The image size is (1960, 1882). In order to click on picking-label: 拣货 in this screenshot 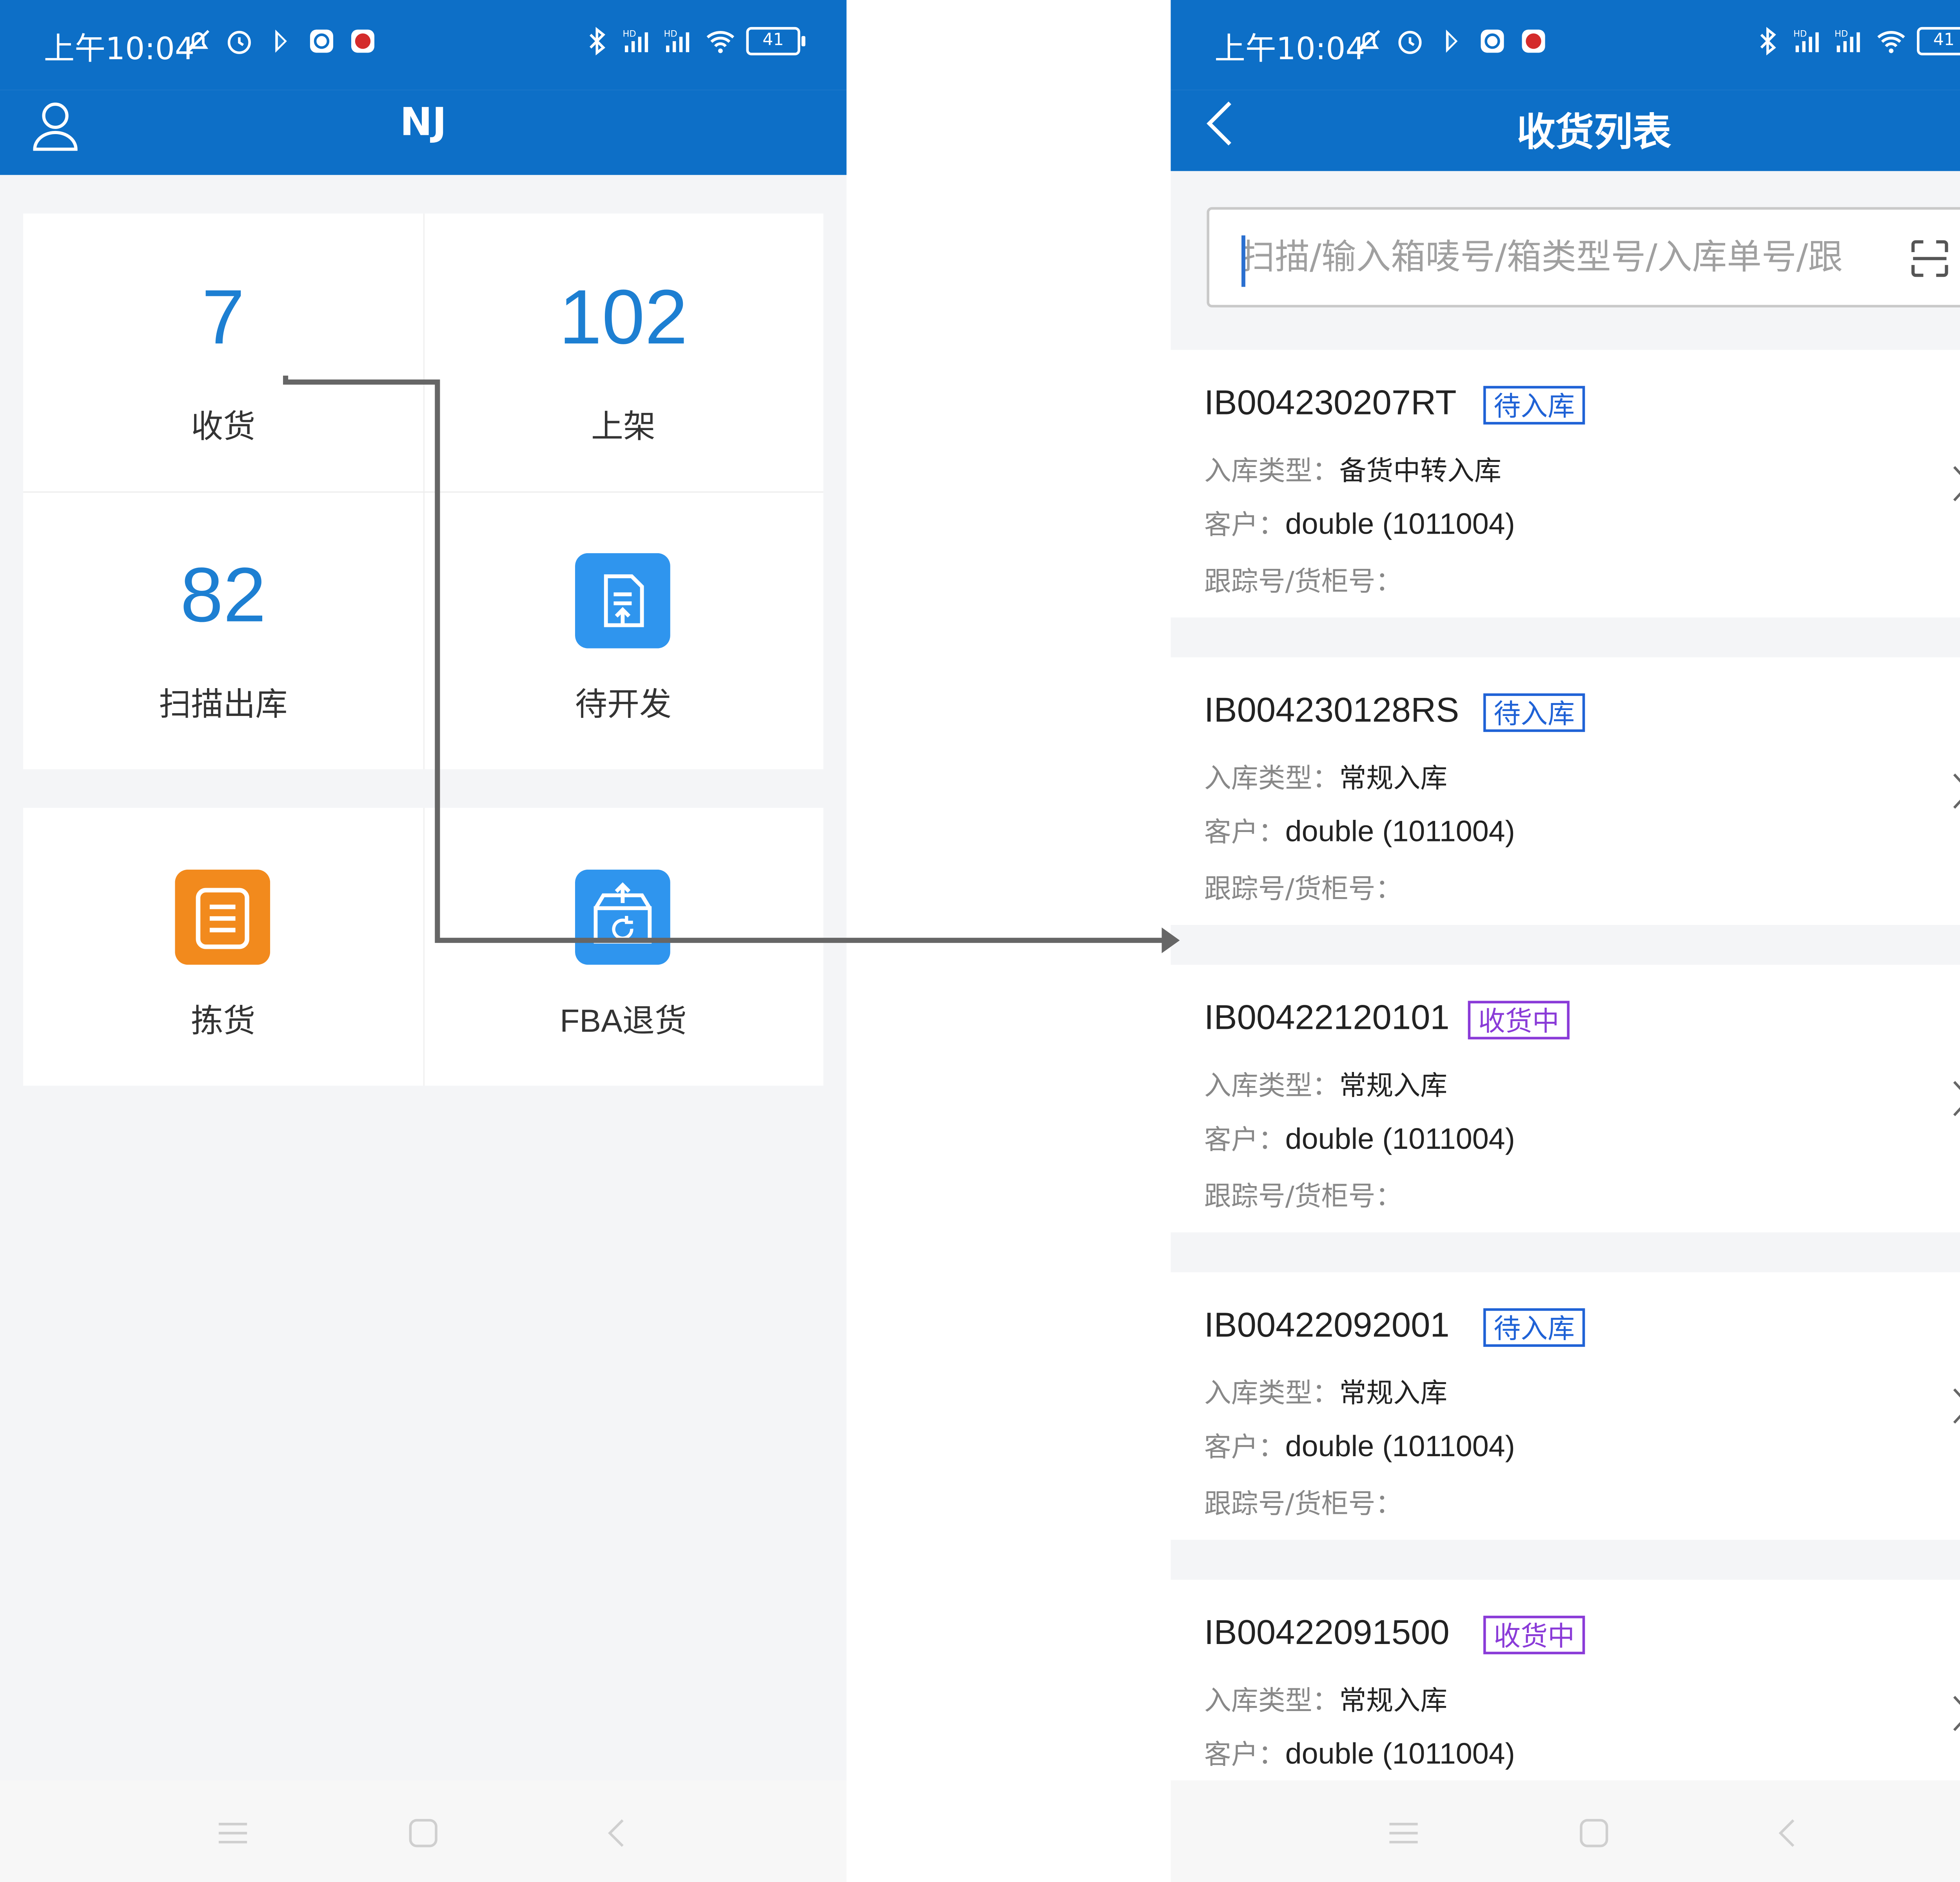, I will do `click(223, 1020)`.